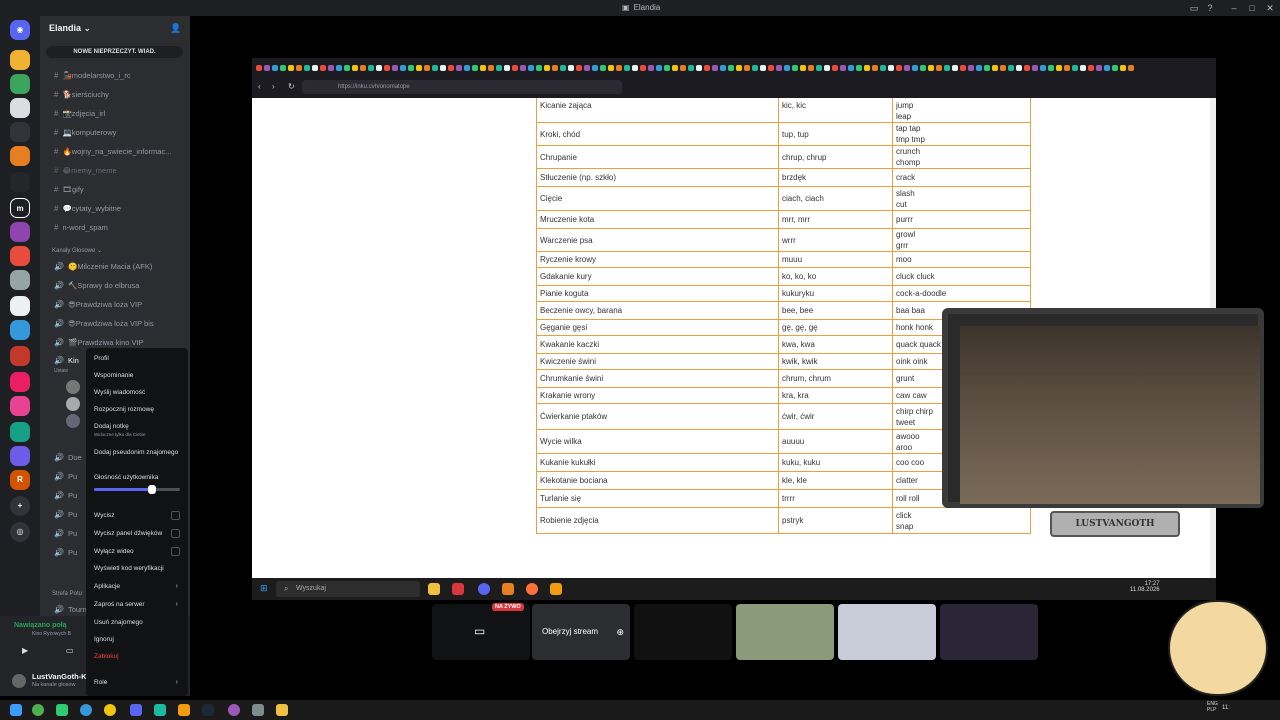 The width and height of the screenshot is (1280, 720). I want to click on voice-category-label: Kanały Głosowe ⌄, so click(77, 250).